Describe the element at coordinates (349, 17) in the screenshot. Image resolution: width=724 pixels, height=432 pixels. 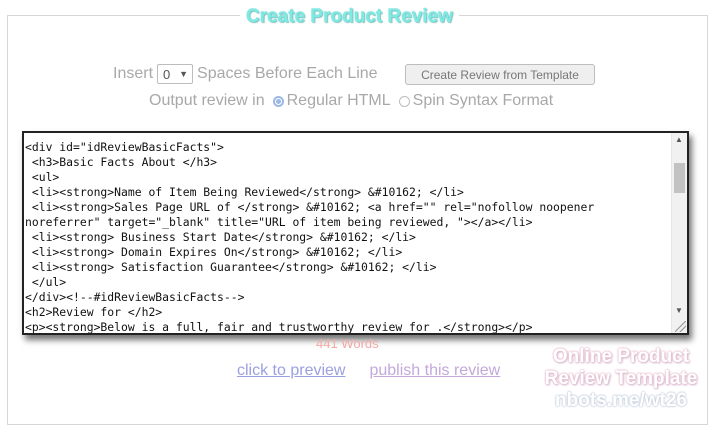
I see `page-title: Create Product Review` at that location.